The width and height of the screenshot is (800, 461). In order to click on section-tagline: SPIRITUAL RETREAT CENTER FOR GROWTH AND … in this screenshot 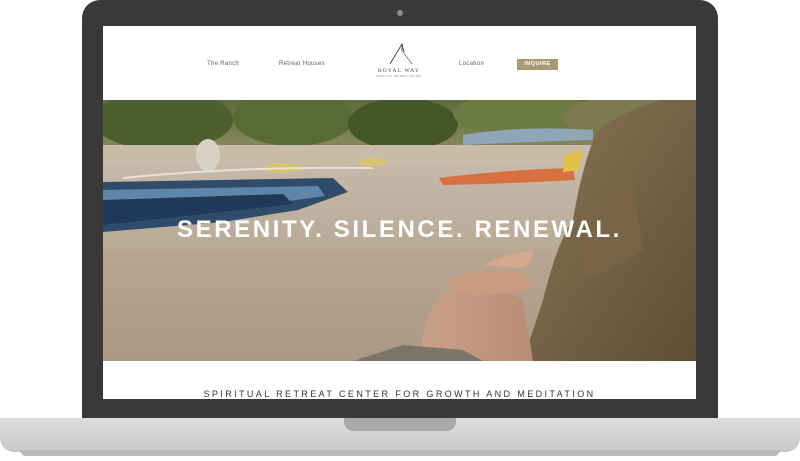, I will do `click(399, 394)`.